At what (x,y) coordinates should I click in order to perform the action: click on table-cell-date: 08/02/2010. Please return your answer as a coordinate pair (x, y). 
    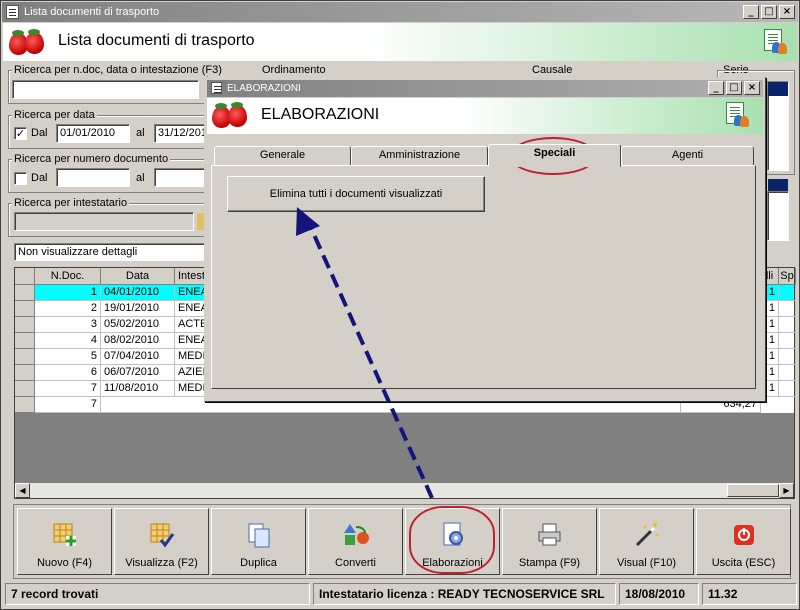
    Looking at the image, I should click on (138, 341).